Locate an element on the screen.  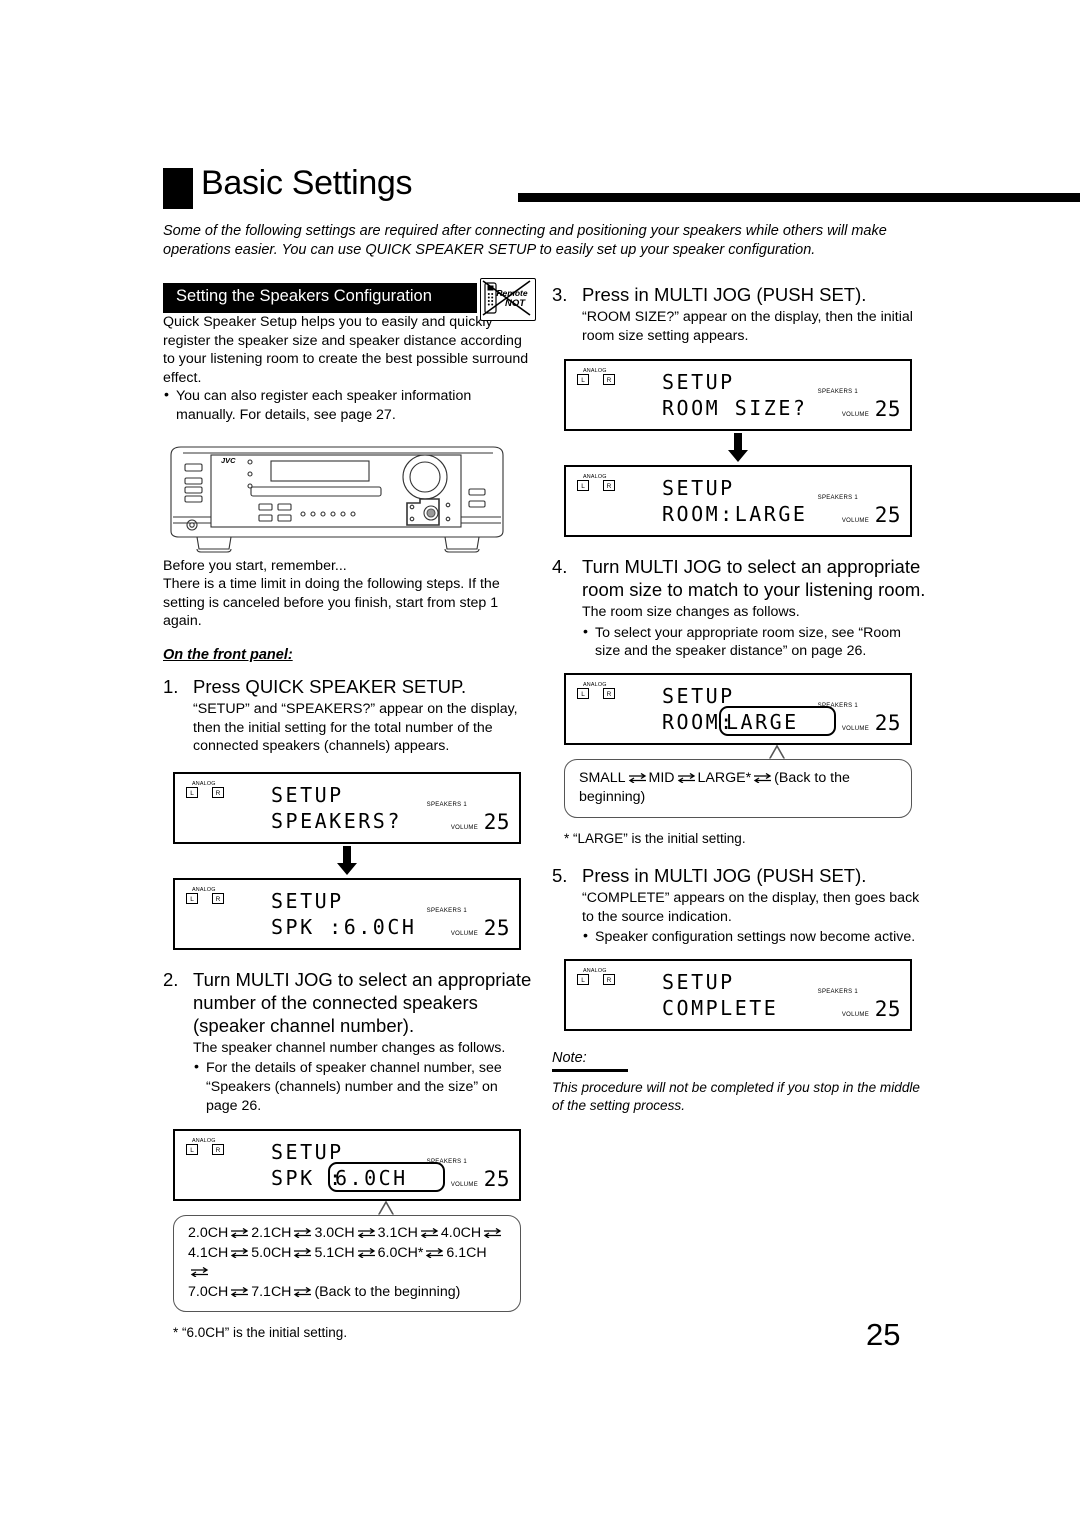
section-header-label: Setting the Speakers Configuration is located at coordinates (304, 296).